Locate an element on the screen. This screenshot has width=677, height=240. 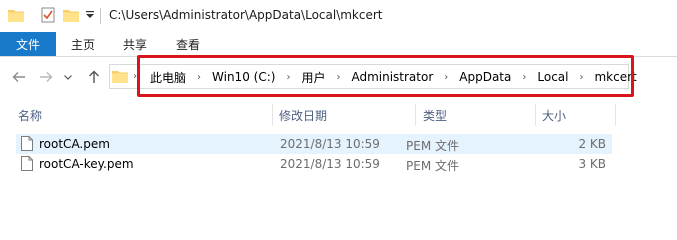
up-button is located at coordinates (94, 77).